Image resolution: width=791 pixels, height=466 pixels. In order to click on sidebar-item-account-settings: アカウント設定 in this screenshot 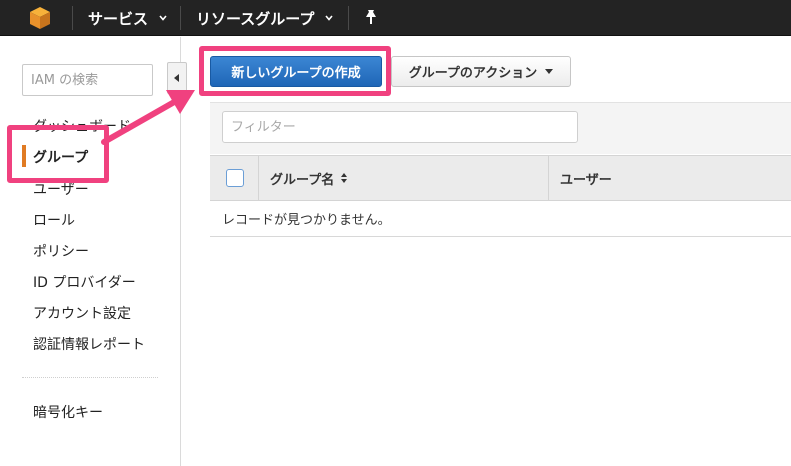, I will do `click(82, 313)`.